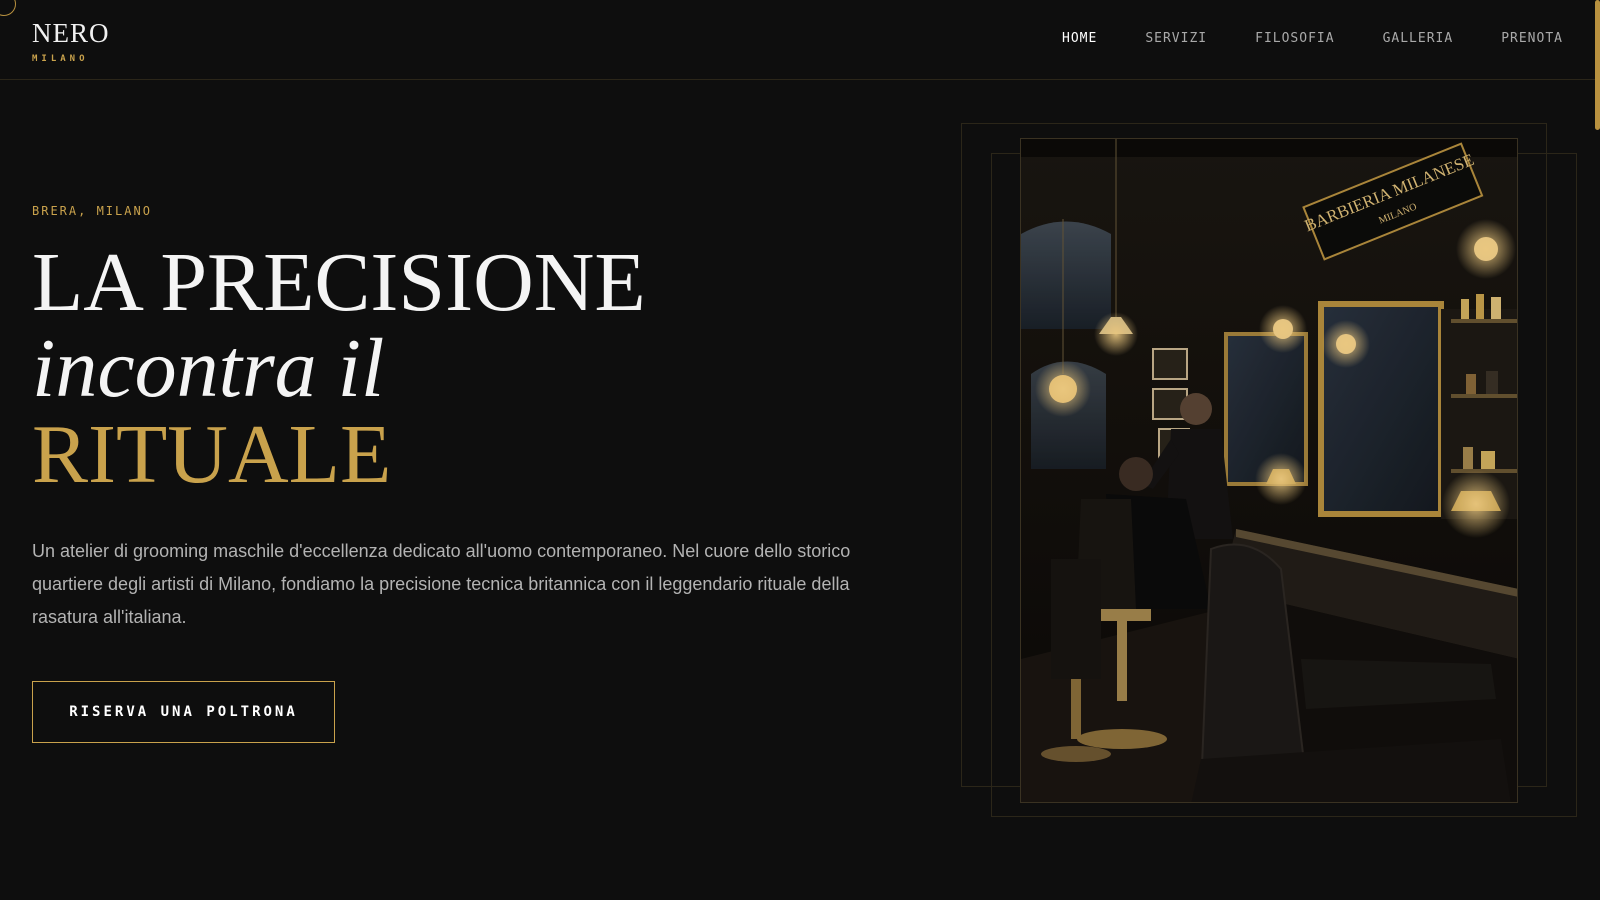 The height and width of the screenshot is (900, 1600). I want to click on logo-name: NERO, so click(71, 33).